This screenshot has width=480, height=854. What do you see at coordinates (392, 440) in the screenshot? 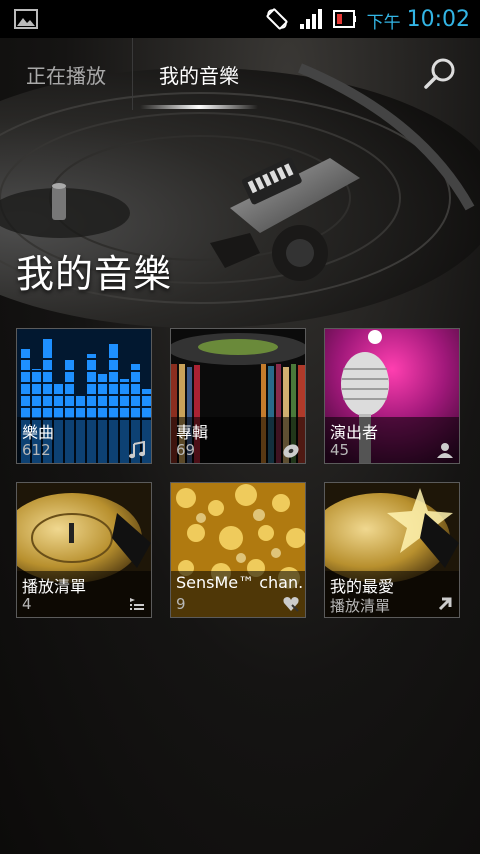
I see `tile-caption: 演出者 45` at bounding box center [392, 440].